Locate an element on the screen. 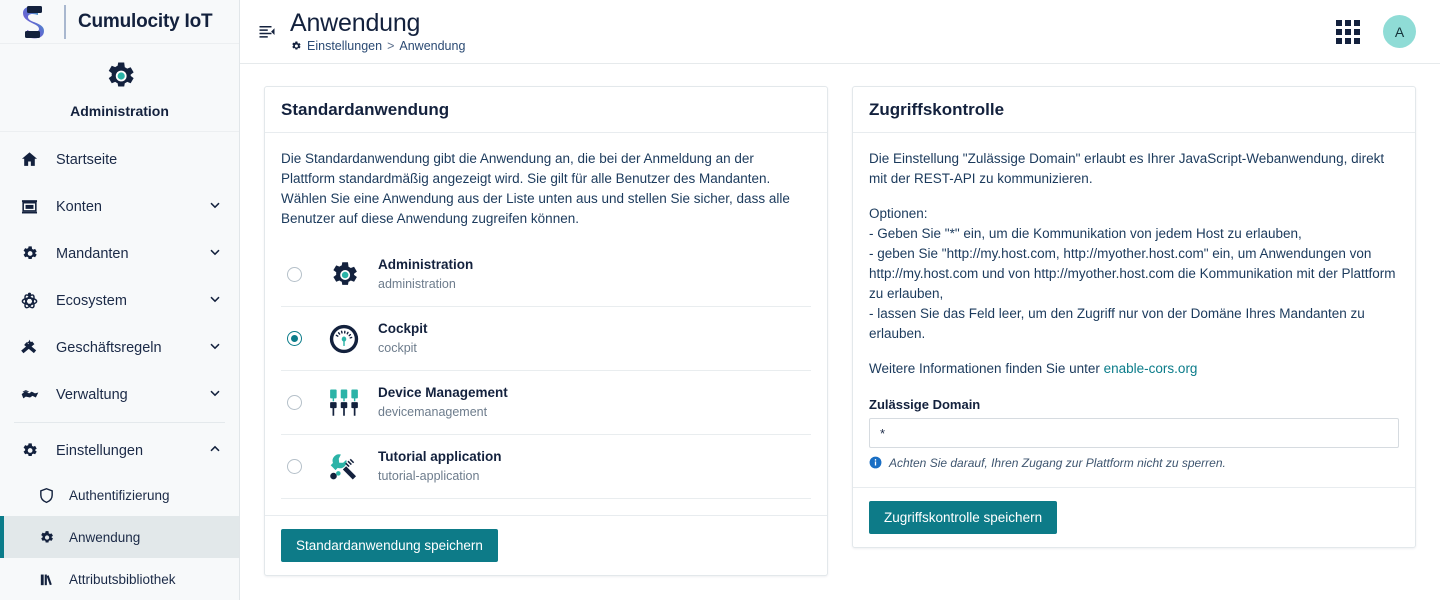 The height and width of the screenshot is (600, 1440). sidebar-item-verwaltung: Verwaltung is located at coordinates (119, 394).